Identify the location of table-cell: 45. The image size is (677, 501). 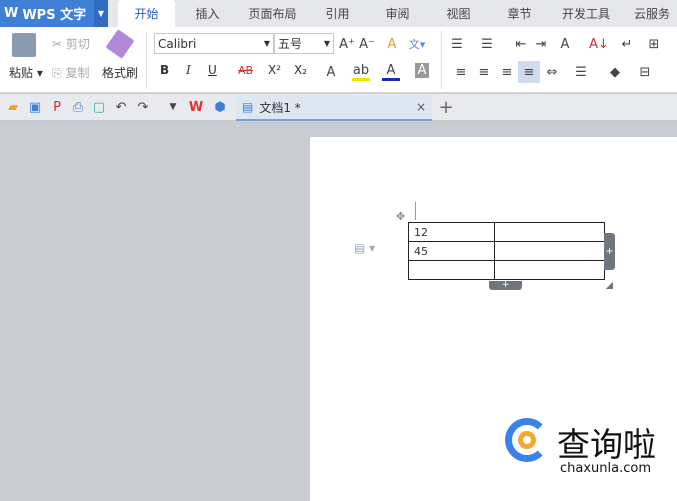
(451, 251).